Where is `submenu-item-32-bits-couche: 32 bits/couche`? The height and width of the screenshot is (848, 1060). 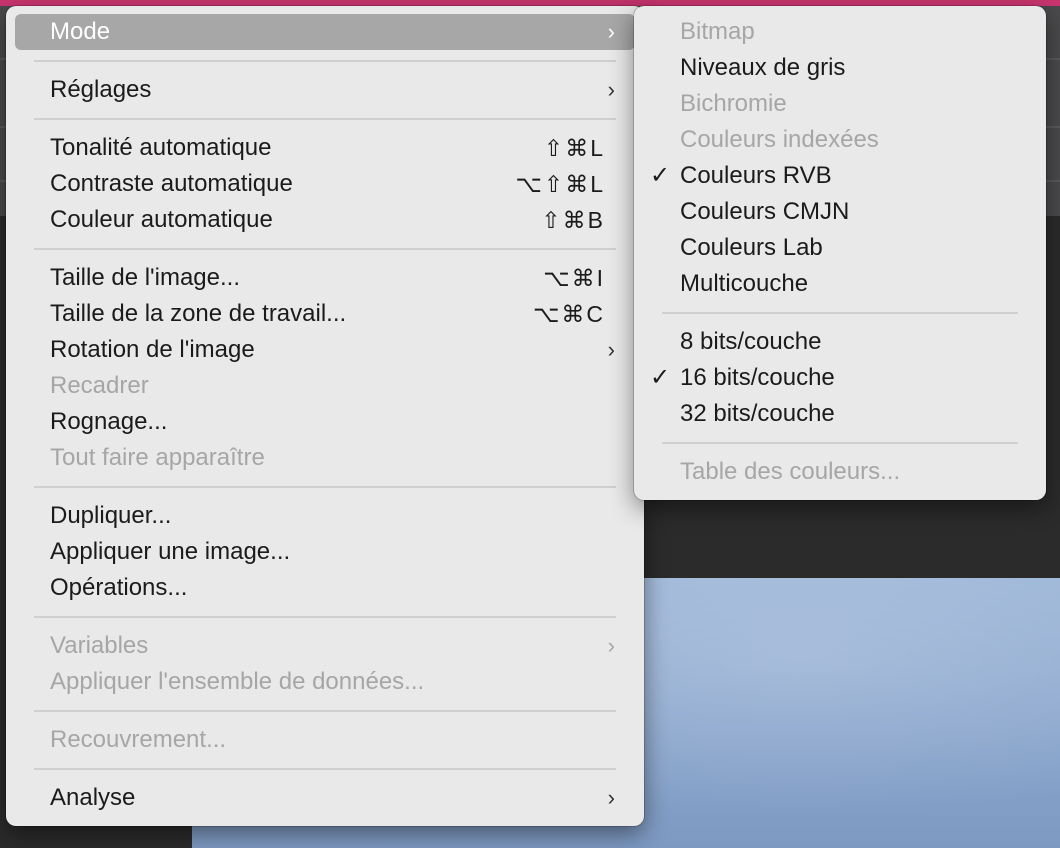
submenu-item-32-bits-couche: 32 bits/couche is located at coordinates (840, 414).